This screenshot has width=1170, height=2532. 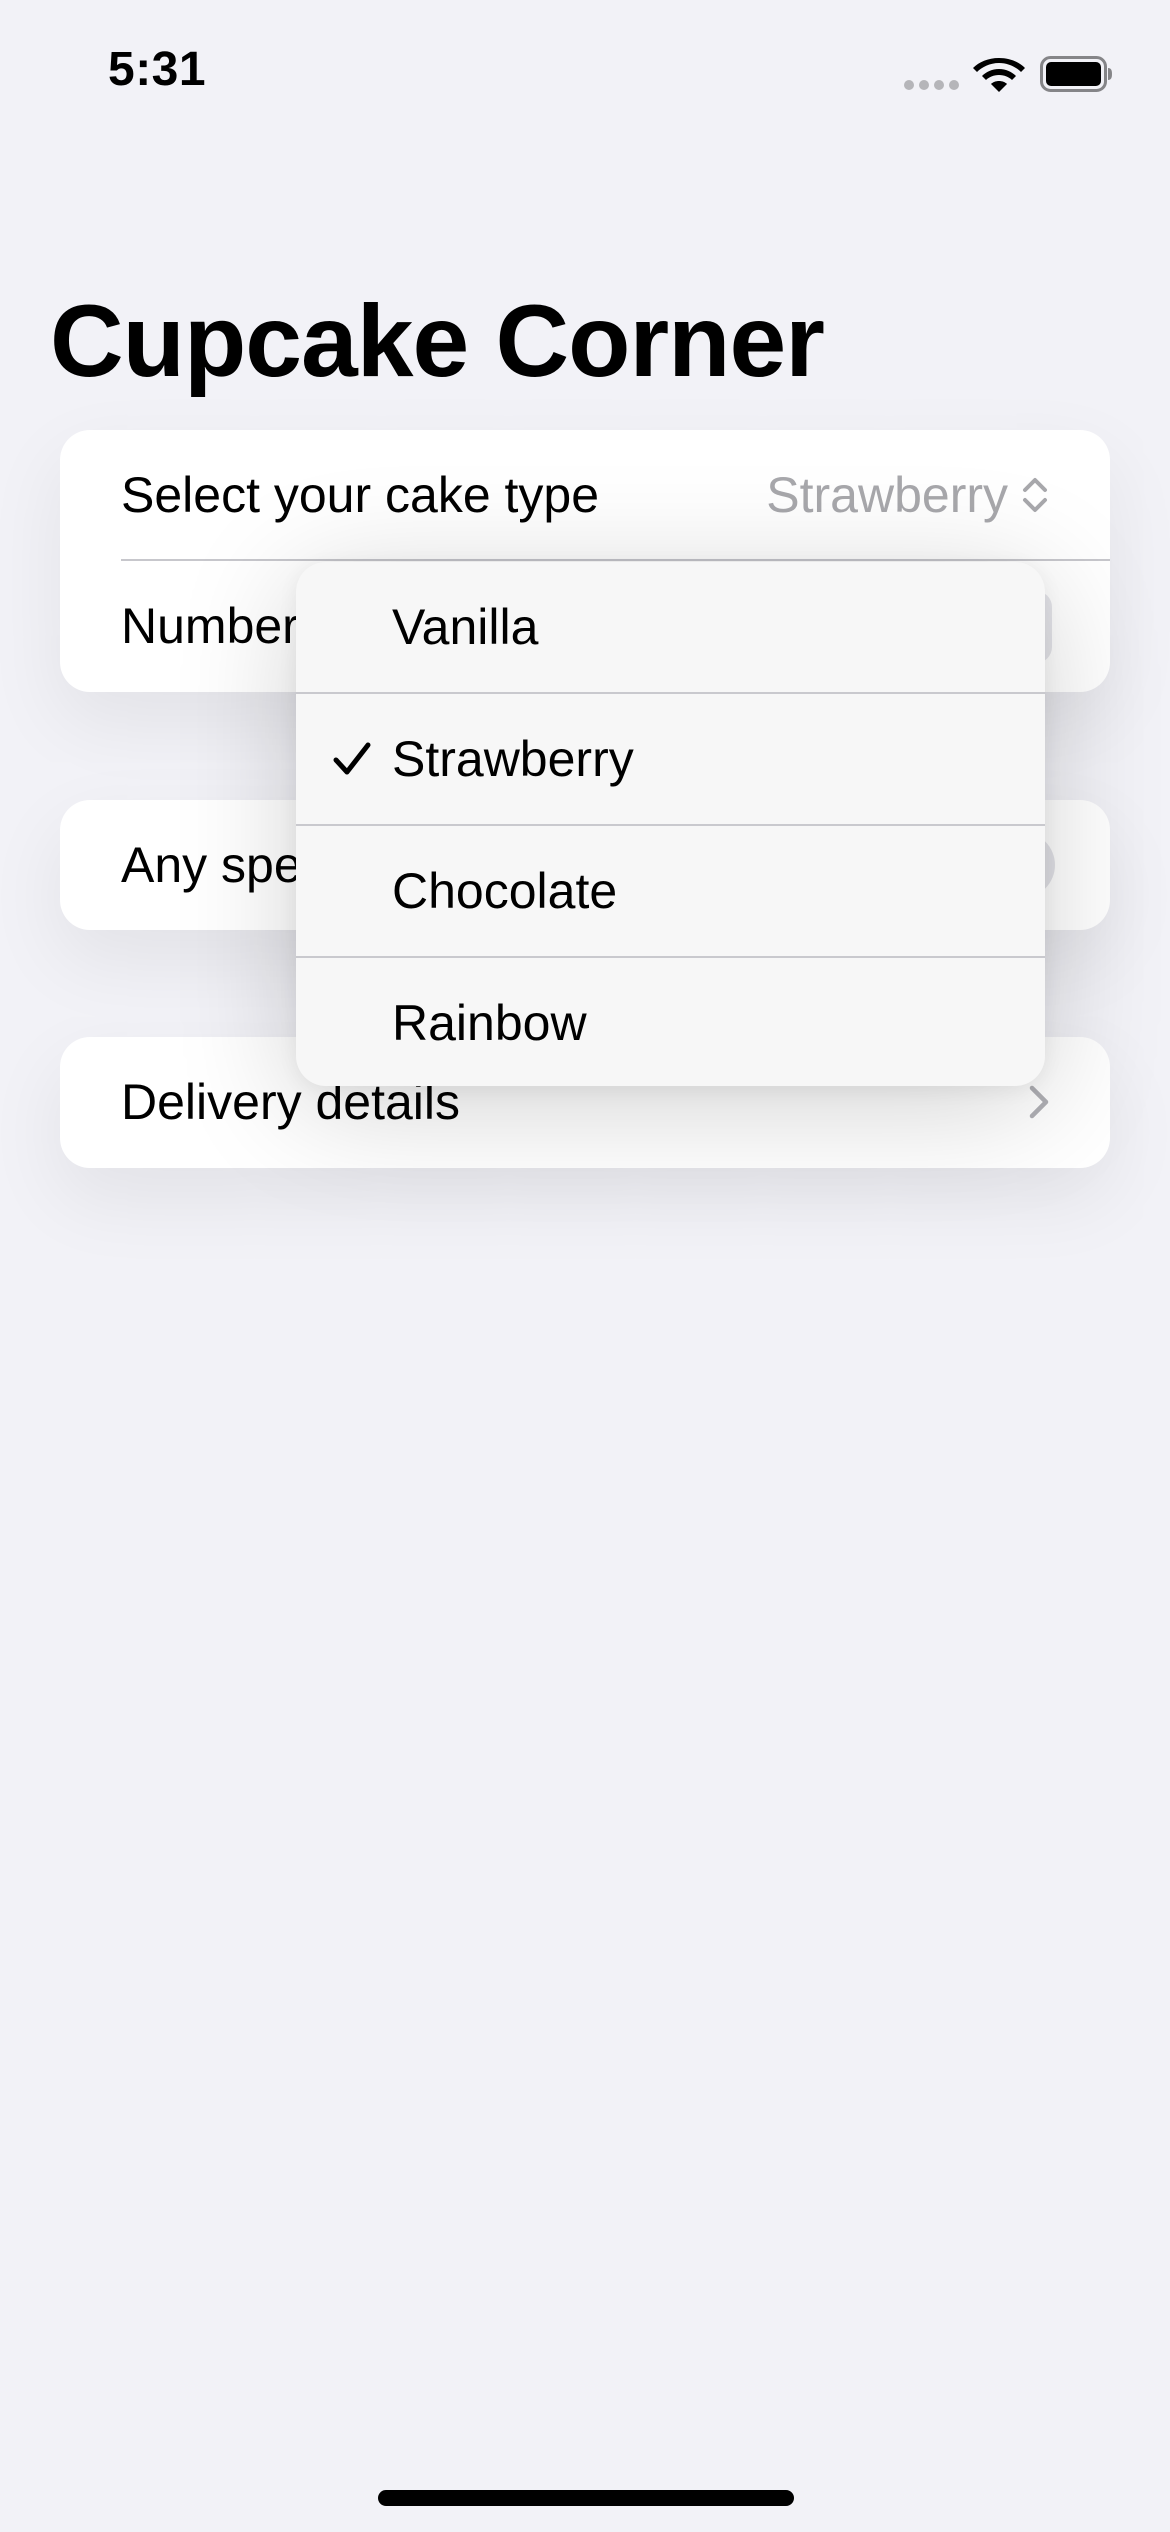 I want to click on checkmark-icon, so click(x=352, y=758).